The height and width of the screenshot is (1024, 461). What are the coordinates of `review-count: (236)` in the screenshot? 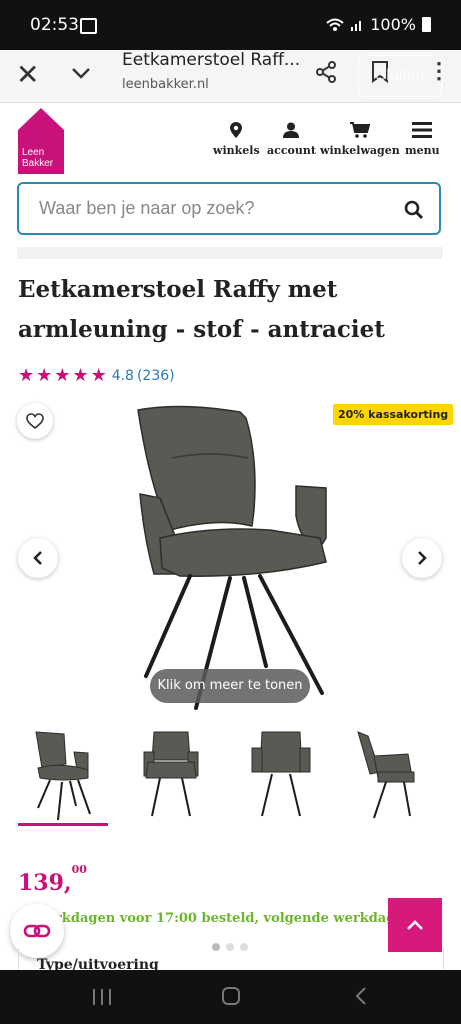 It's located at (156, 376).